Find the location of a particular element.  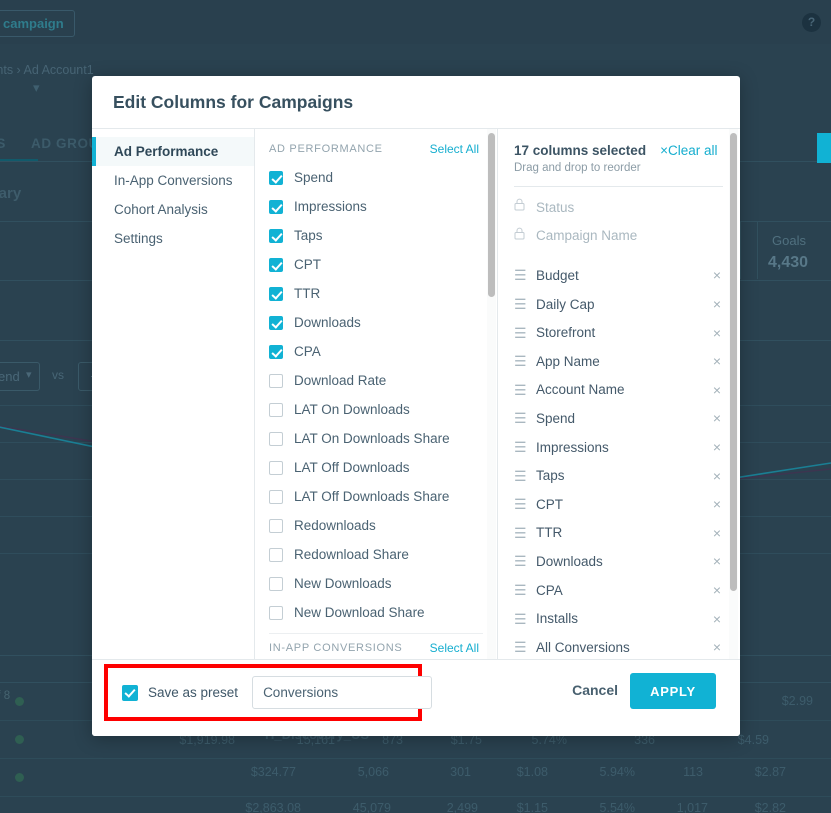

selected-row-impressions: ☰ Impressions × is located at coordinates (618, 447).